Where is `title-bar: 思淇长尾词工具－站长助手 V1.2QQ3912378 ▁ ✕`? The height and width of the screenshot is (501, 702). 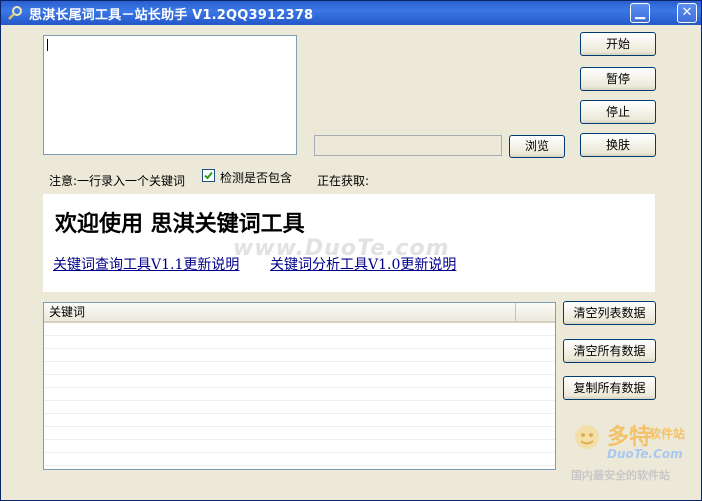
title-bar: 思淇长尾词工具－站长助手 V1.2QQ3912378 ▁ ✕ is located at coordinates (351, 13).